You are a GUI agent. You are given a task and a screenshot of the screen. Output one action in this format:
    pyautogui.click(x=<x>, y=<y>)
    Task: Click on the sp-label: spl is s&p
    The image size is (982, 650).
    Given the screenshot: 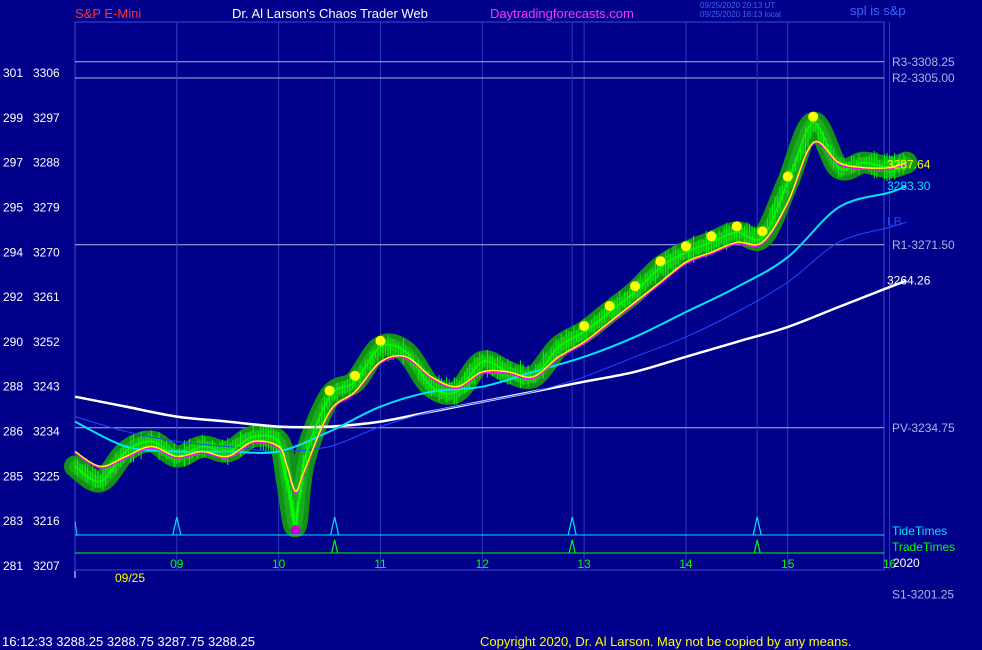 What is the action you would take?
    pyautogui.click(x=878, y=10)
    